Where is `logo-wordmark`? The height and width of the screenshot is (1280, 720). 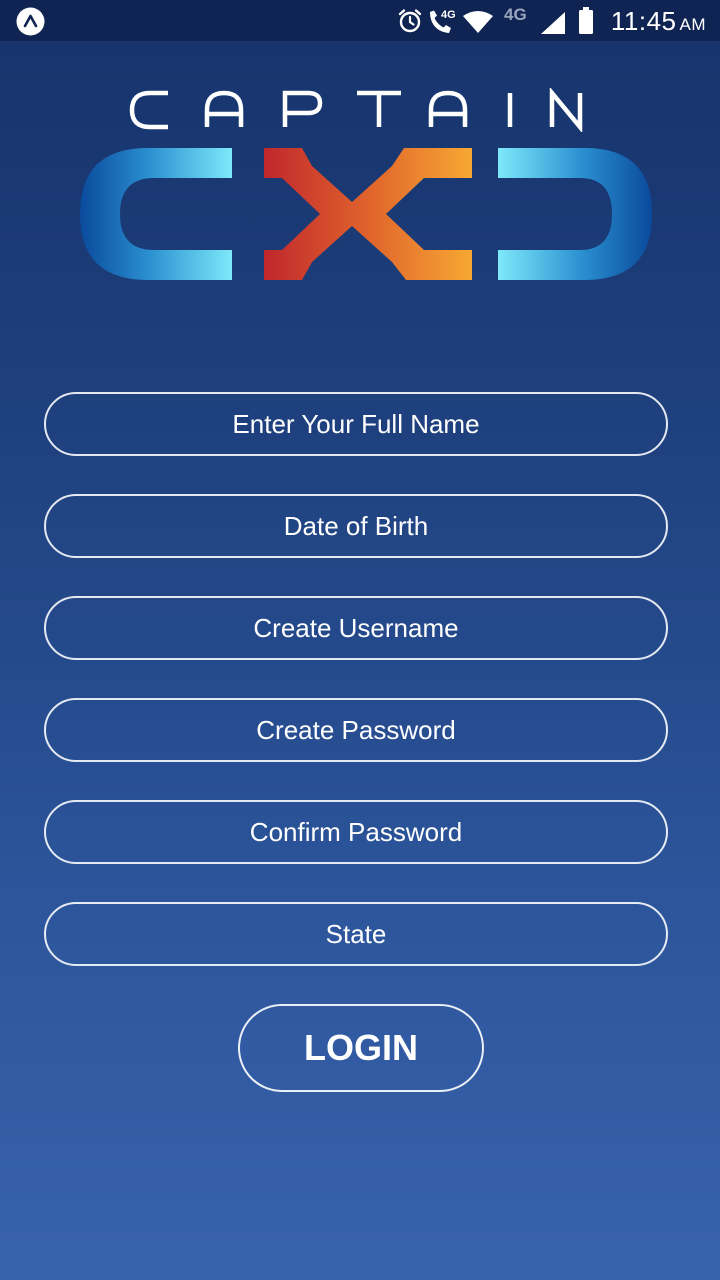 logo-wordmark is located at coordinates (356, 110).